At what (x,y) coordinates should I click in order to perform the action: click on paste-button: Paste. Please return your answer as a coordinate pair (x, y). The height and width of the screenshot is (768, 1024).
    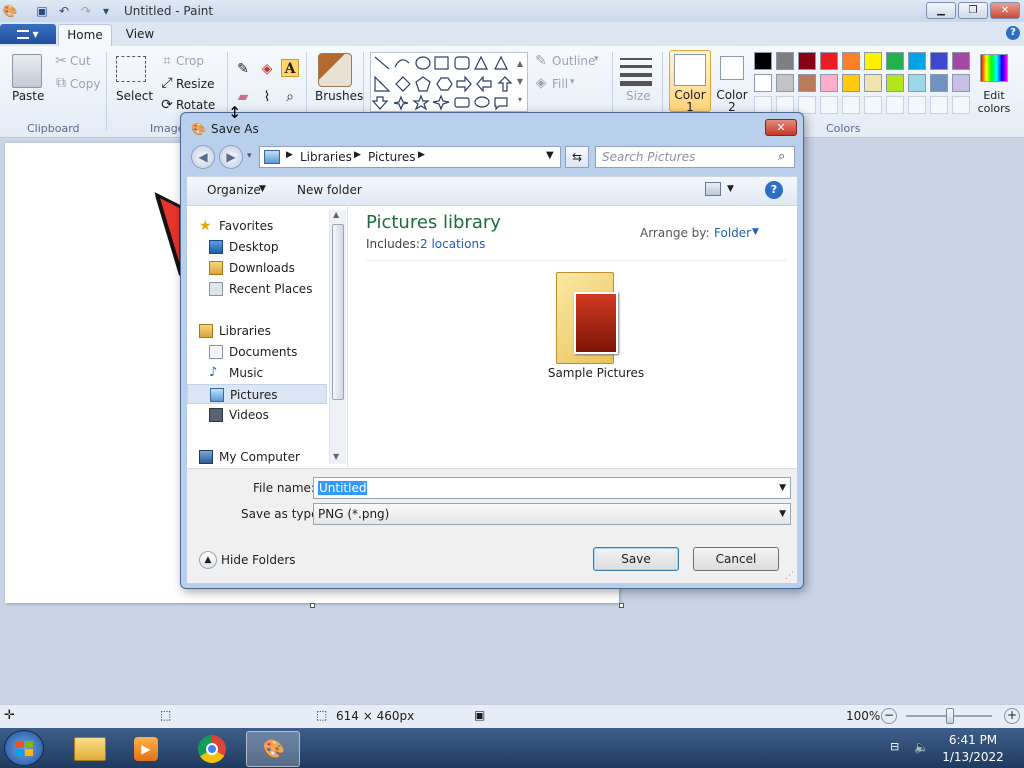
    Looking at the image, I should click on (28, 96).